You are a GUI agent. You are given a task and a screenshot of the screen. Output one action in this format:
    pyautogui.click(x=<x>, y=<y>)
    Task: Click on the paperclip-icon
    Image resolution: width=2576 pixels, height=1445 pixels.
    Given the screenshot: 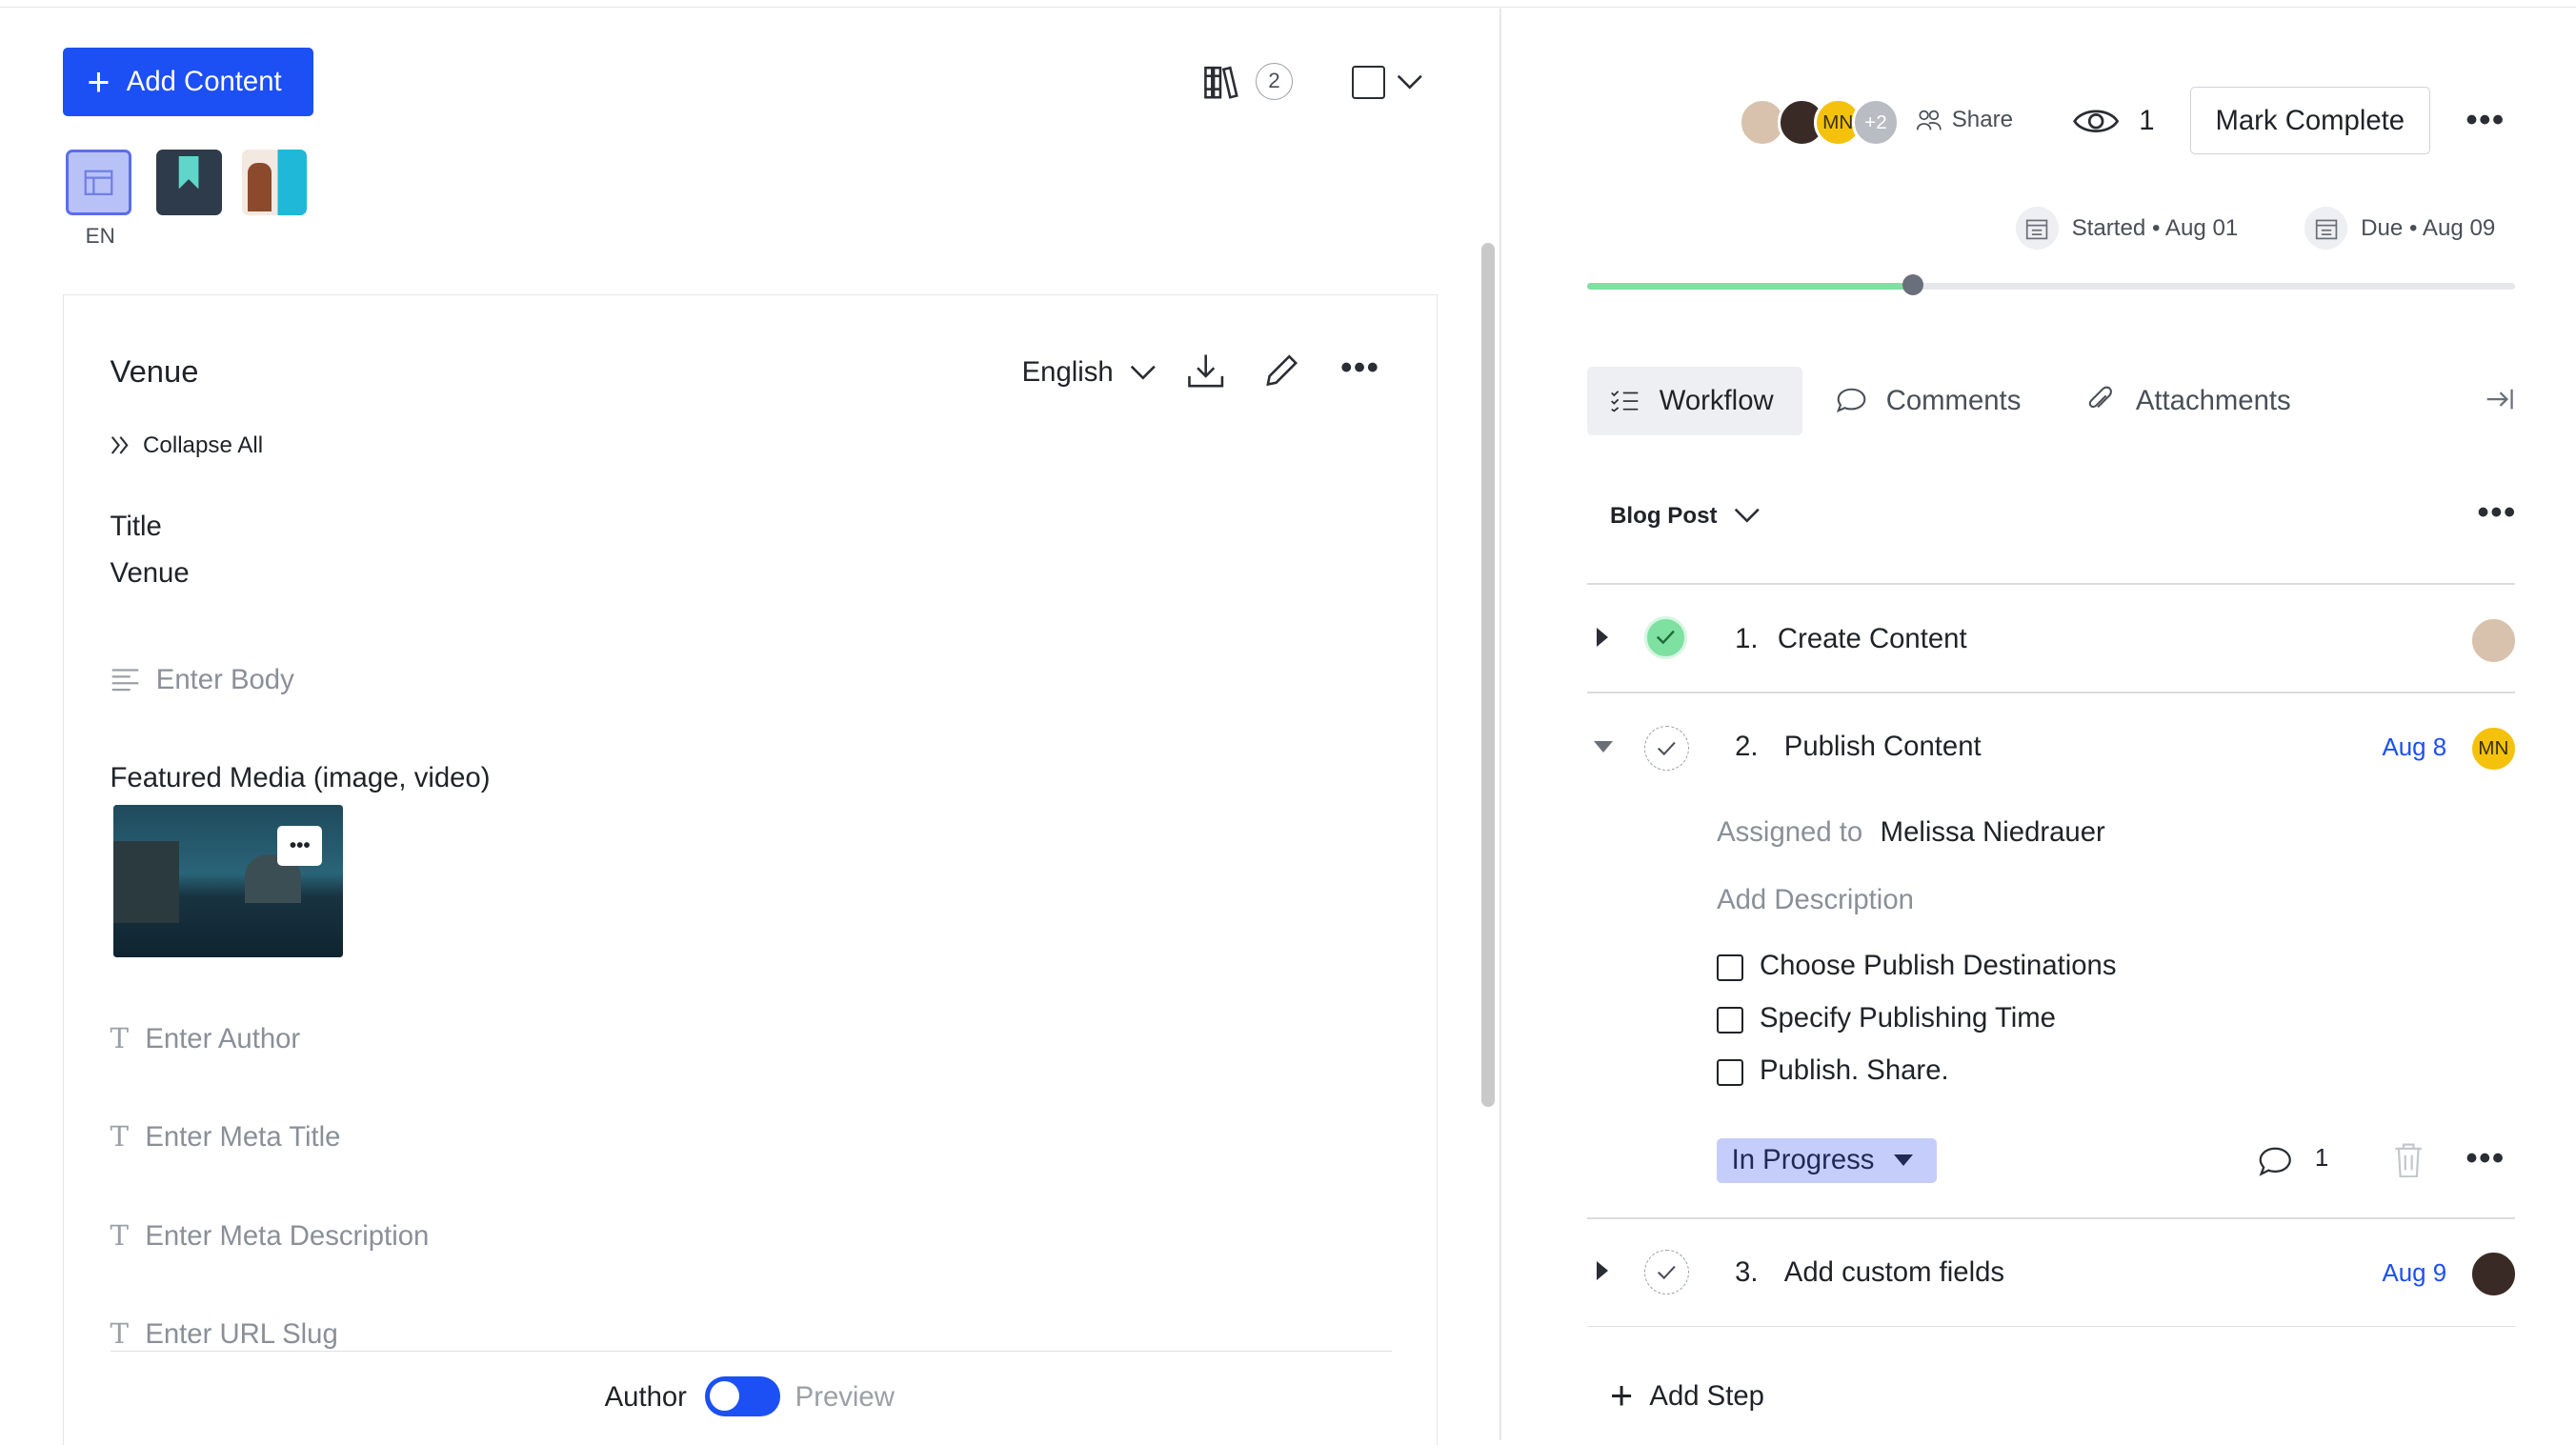 What is the action you would take?
    pyautogui.click(x=2100, y=398)
    